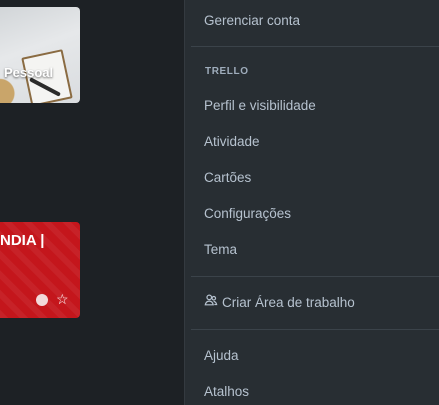 This screenshot has width=439, height=405. What do you see at coordinates (42, 300) in the screenshot?
I see `board-status-dot` at bounding box center [42, 300].